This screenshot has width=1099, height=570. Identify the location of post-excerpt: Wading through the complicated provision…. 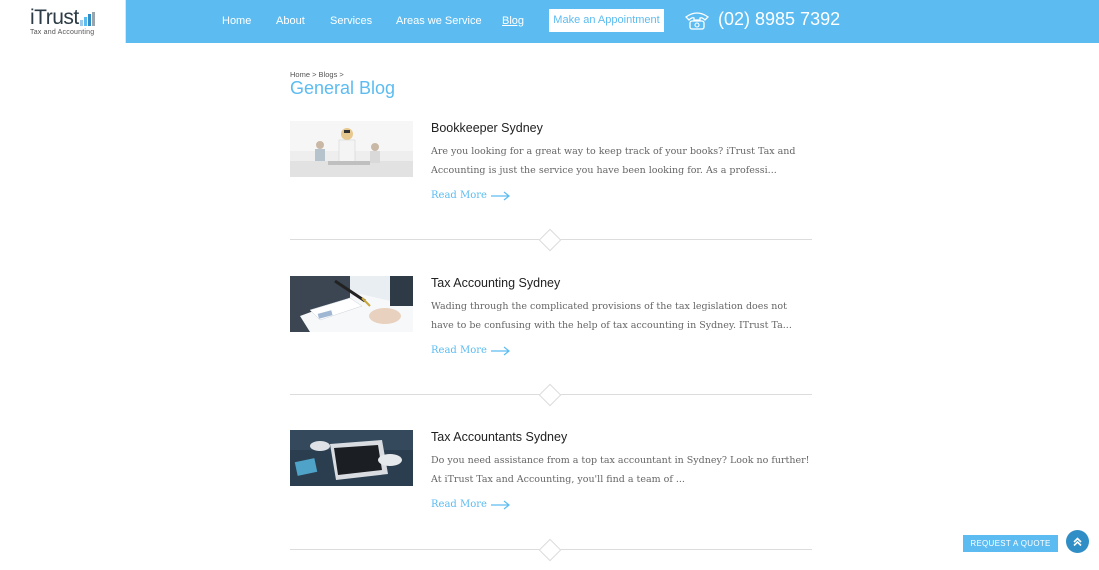
(611, 316).